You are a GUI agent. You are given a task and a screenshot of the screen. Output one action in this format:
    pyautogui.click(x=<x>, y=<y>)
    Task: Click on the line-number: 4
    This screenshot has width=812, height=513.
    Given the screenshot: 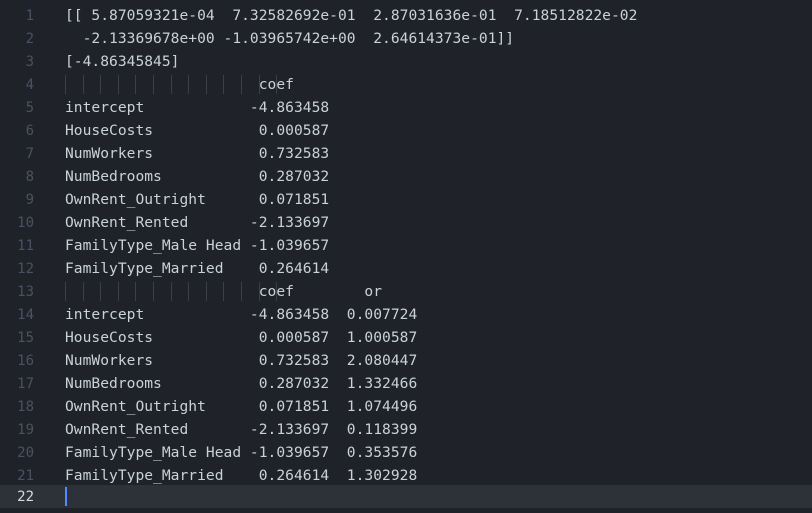 What is the action you would take?
    pyautogui.click(x=29, y=84)
    